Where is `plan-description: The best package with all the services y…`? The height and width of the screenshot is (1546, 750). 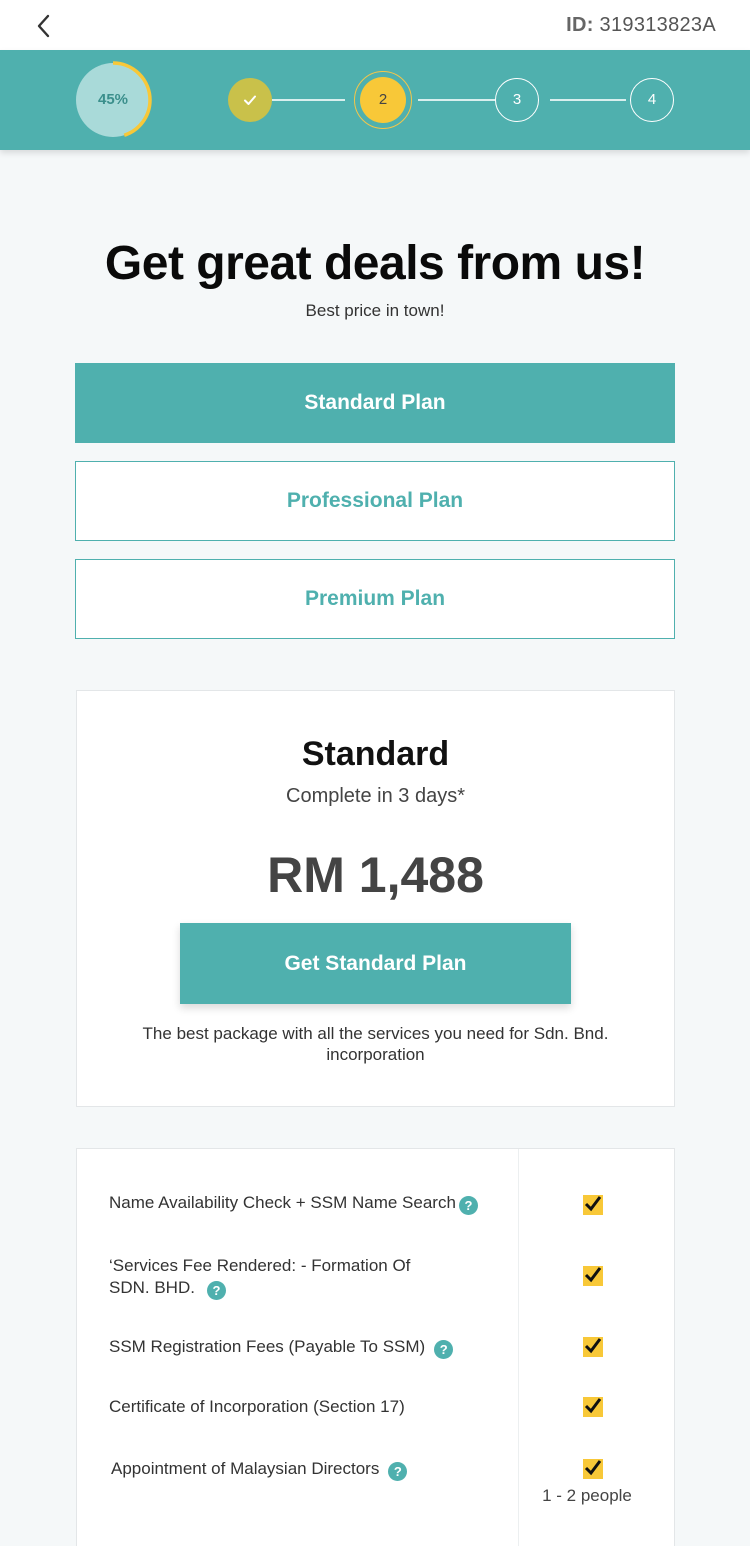
plan-description: The best package with all the services y… is located at coordinates (375, 1044).